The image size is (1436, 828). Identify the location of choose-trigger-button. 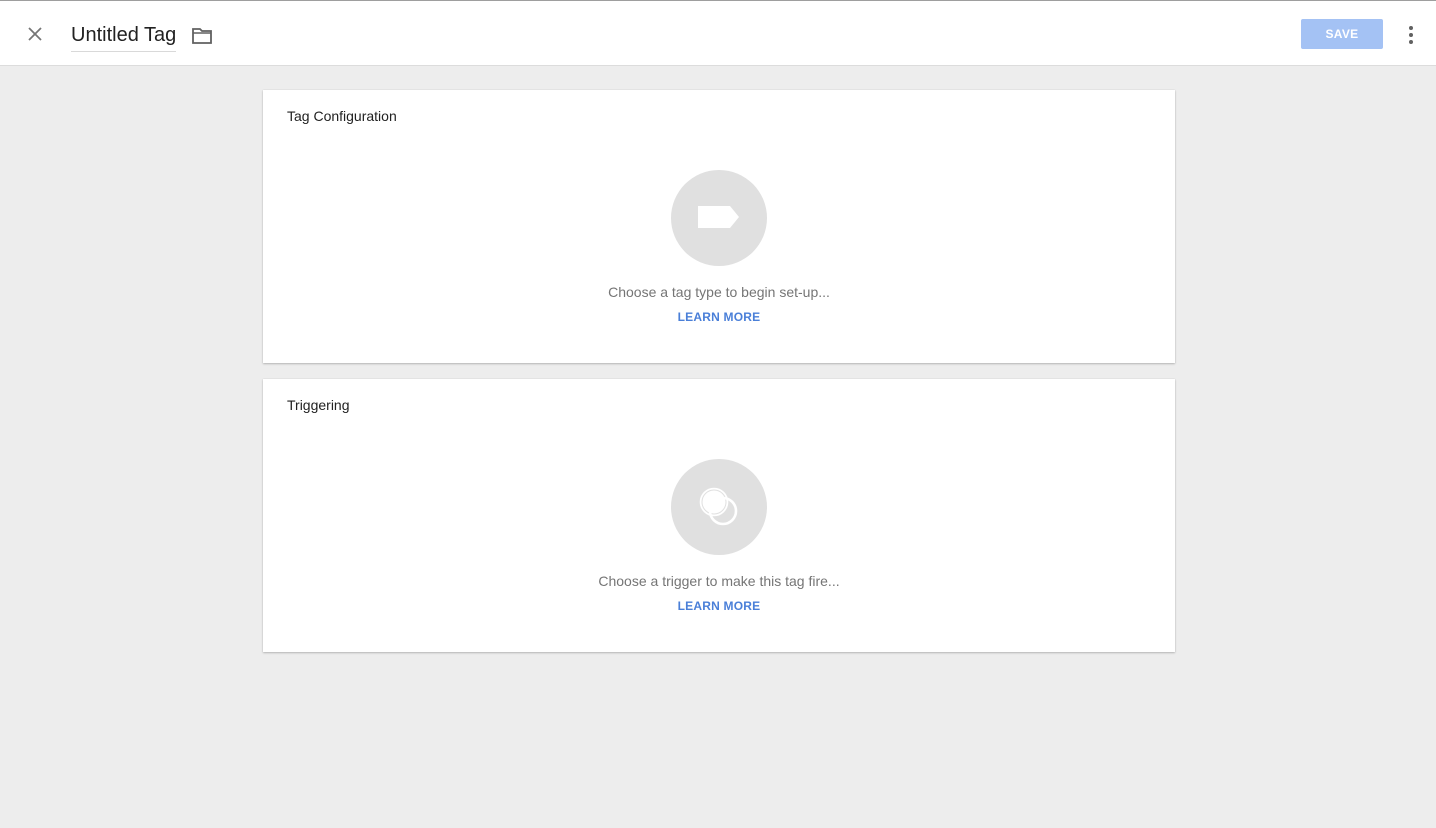
(719, 507).